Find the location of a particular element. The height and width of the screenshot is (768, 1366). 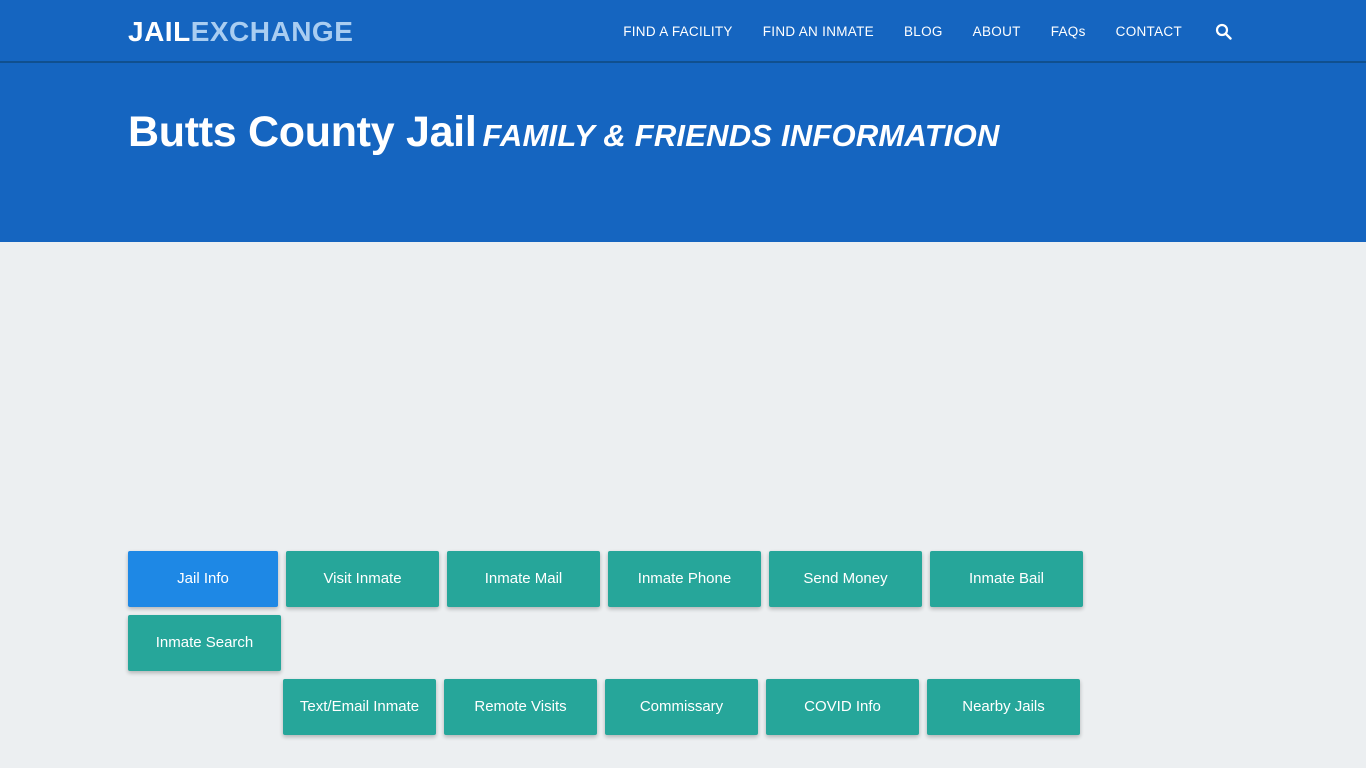

tab-jail-info: Jail Info is located at coordinates (203, 579).